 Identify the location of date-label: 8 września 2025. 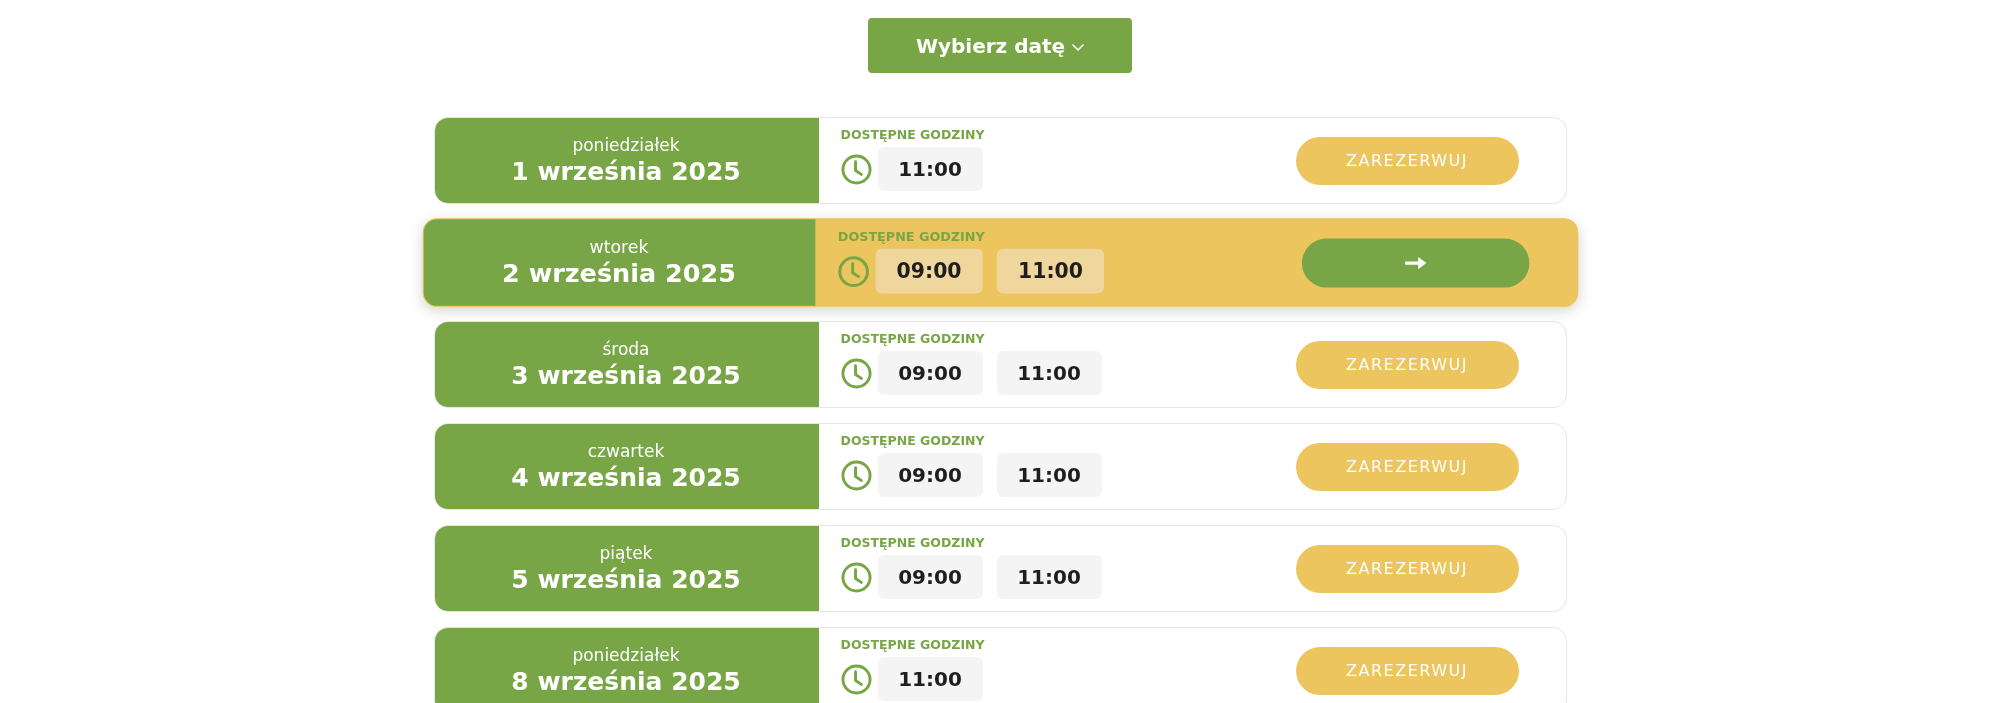
(626, 681).